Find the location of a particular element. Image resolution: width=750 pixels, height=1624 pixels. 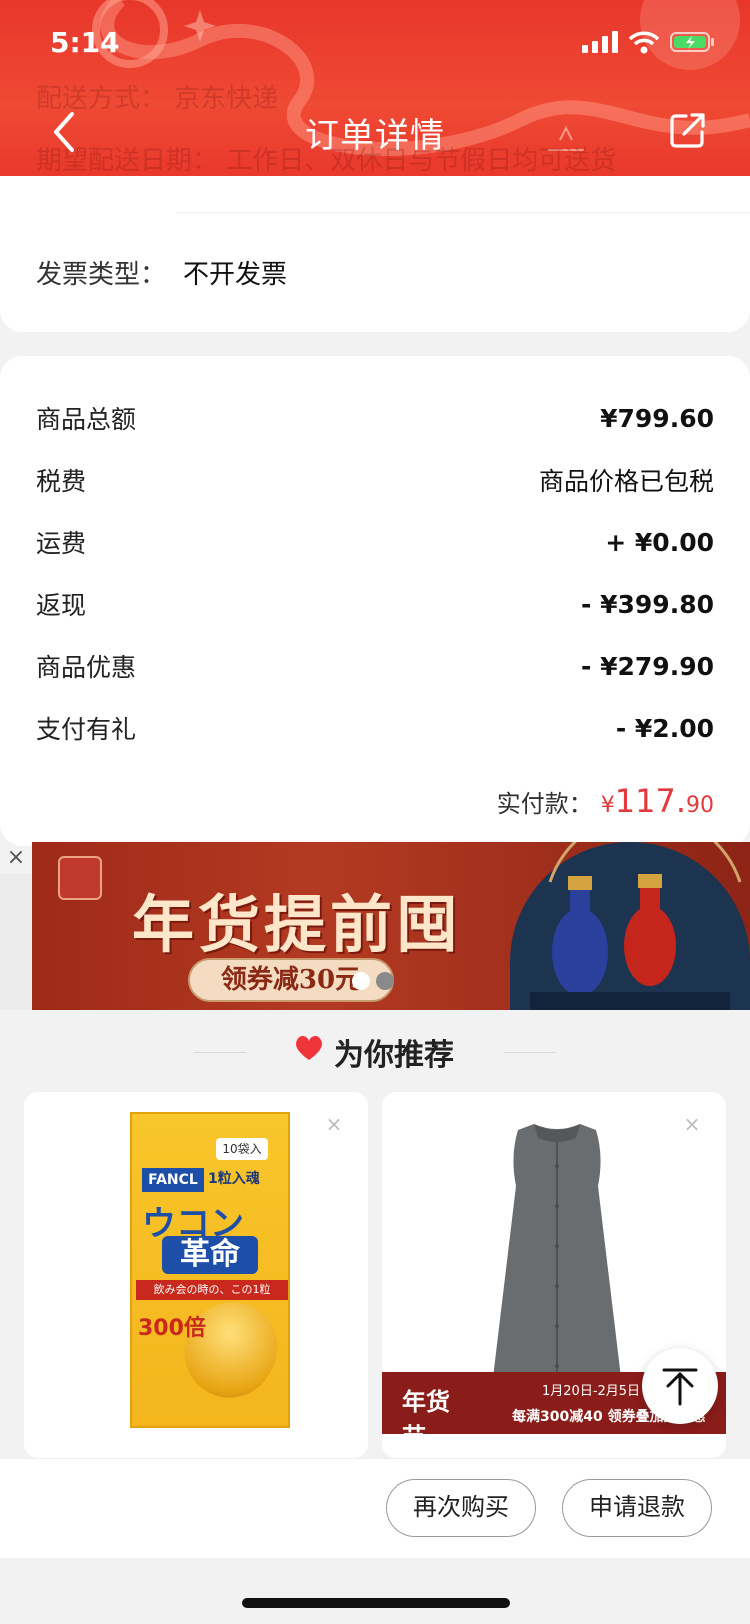

wifi-icon is located at coordinates (644, 42).